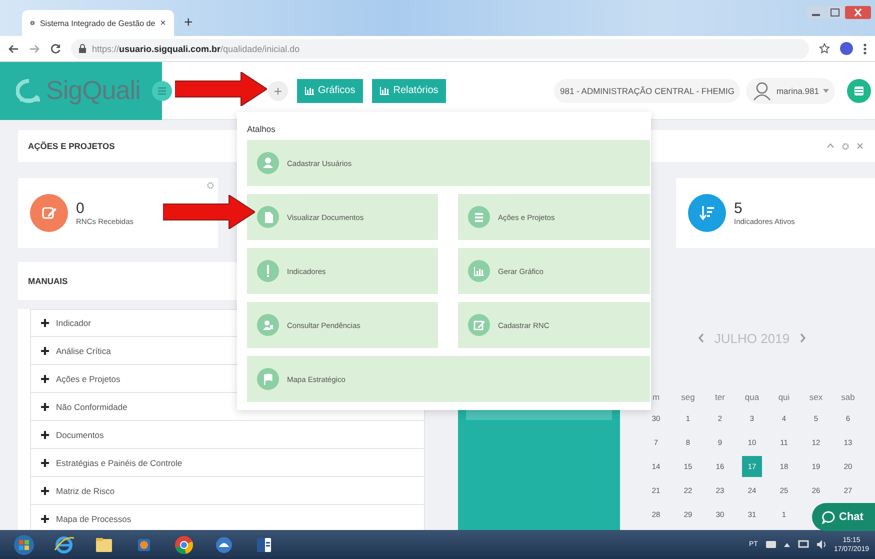  Describe the element at coordinates (268, 379) in the screenshot. I see `flag-icon` at that location.